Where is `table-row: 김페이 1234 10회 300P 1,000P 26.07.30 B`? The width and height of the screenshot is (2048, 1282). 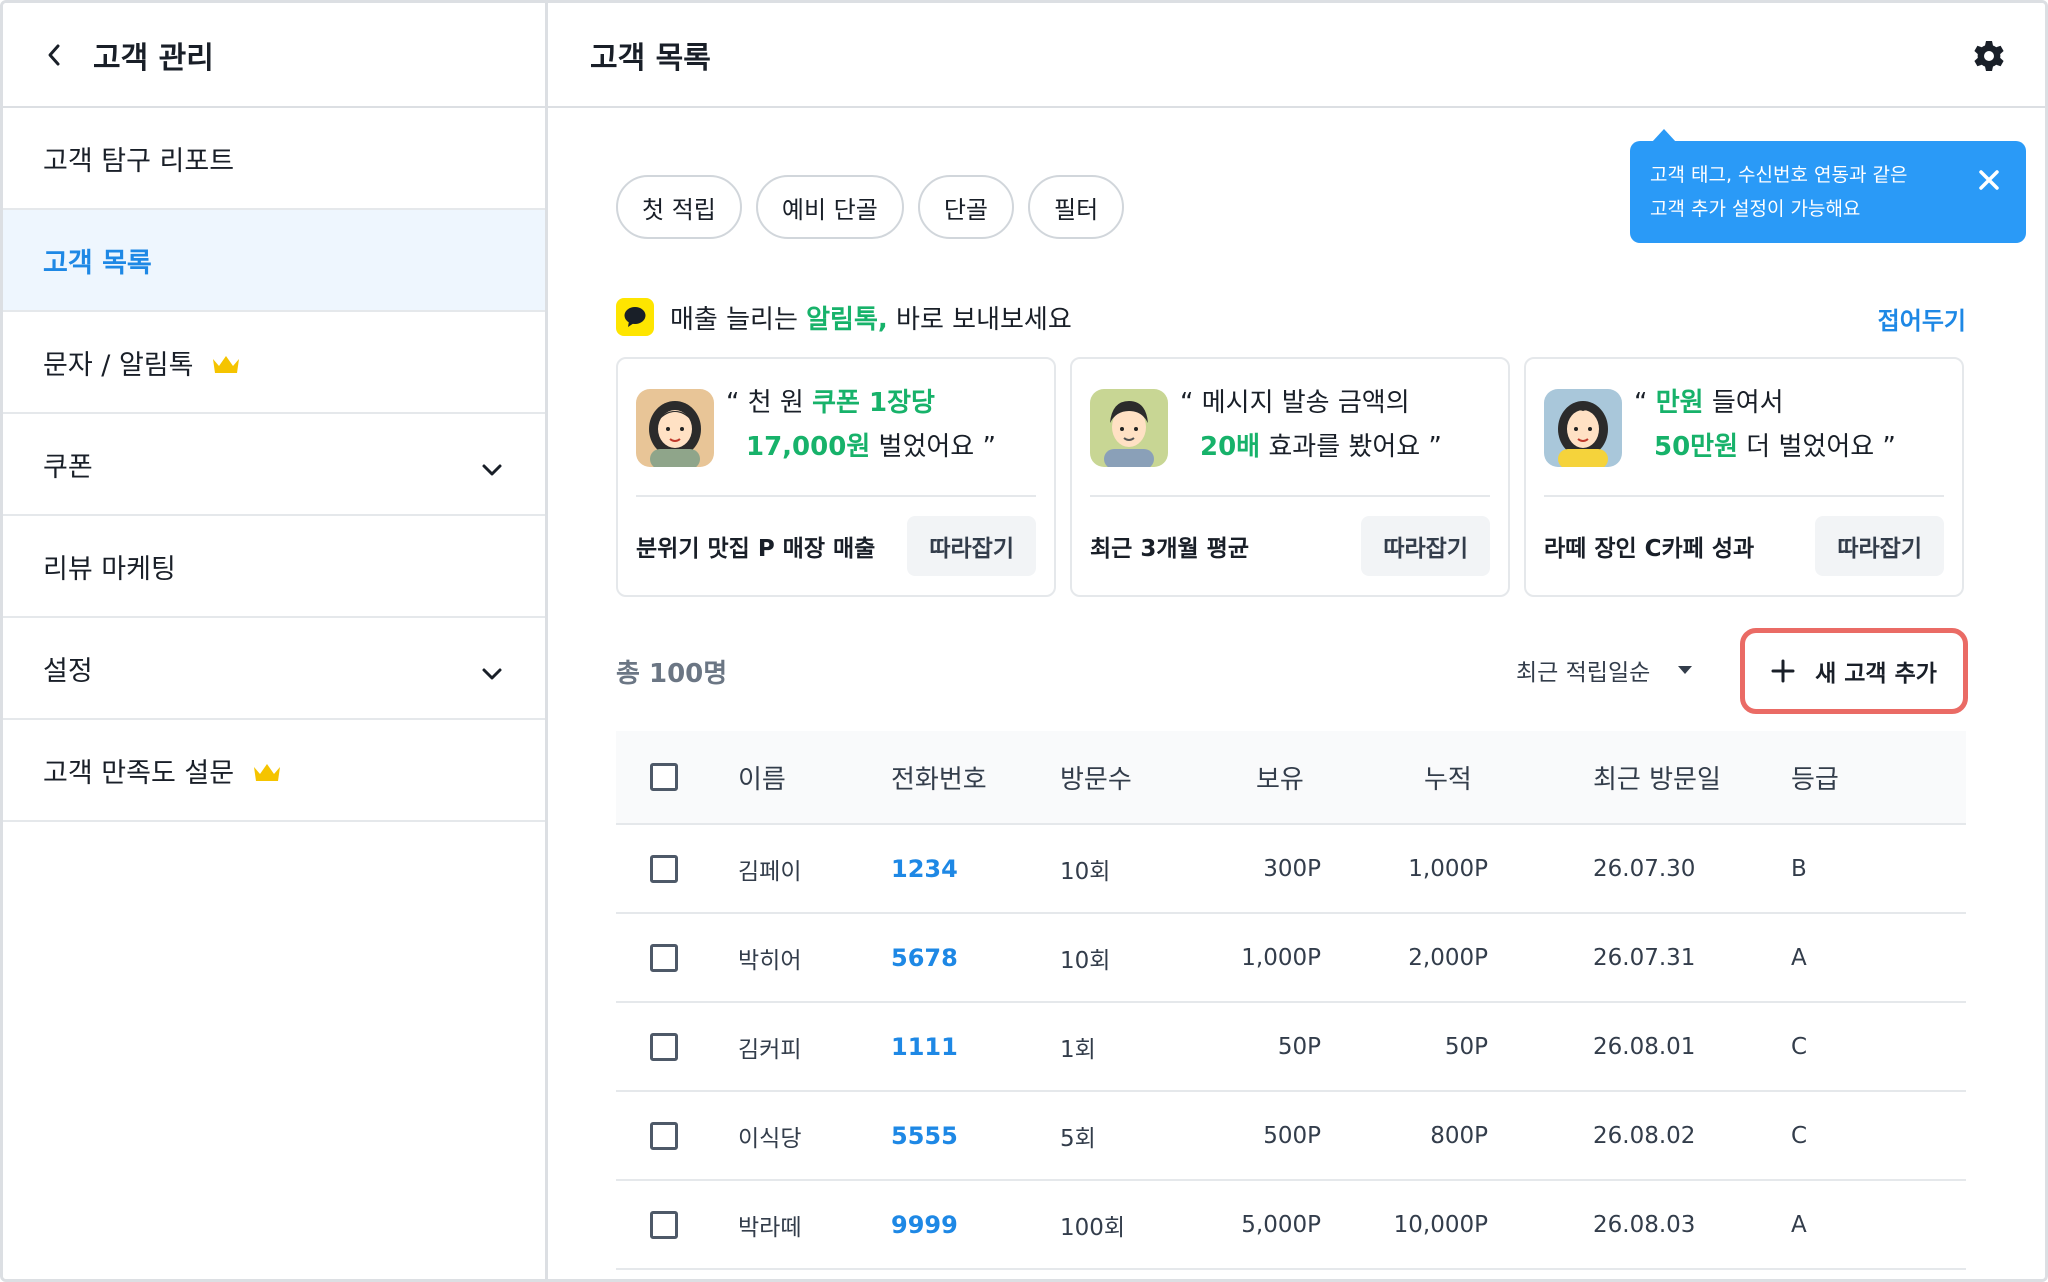
table-row: 김페이 1234 10회 300P 1,000P 26.07.30 B is located at coordinates (1291, 869).